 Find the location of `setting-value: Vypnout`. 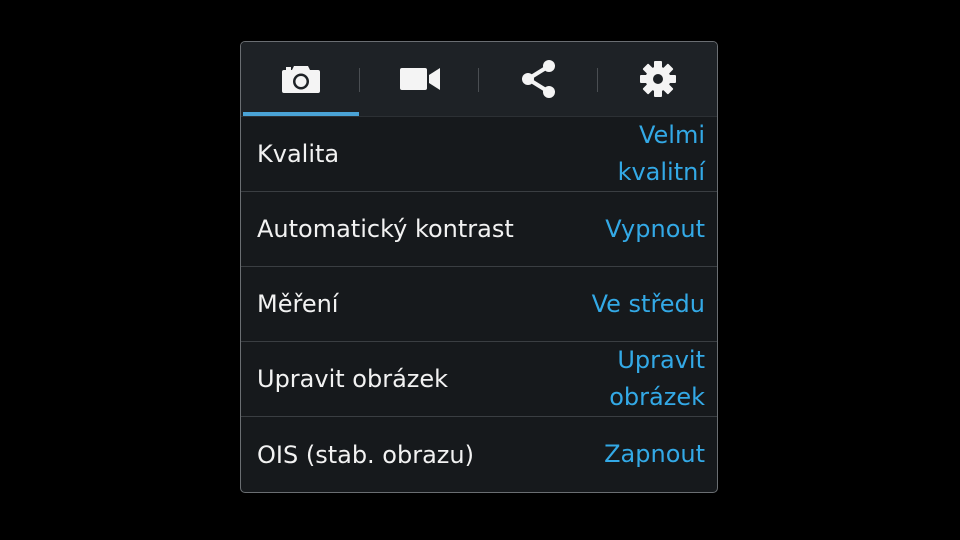

setting-value: Vypnout is located at coordinates (655, 228).